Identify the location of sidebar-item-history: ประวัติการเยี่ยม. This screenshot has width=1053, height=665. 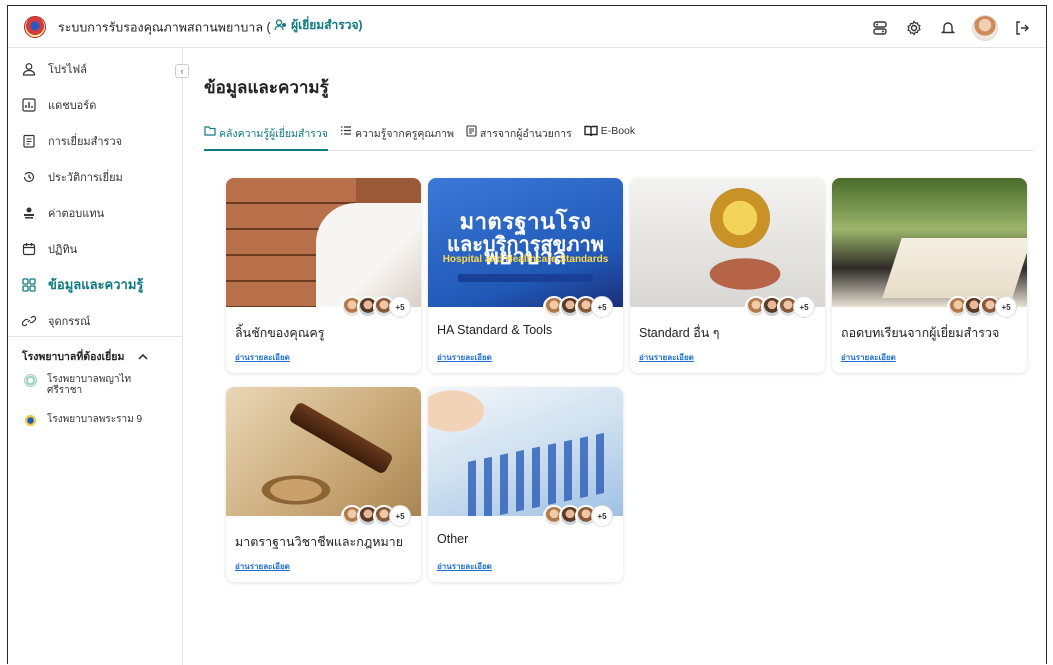
(72, 177).